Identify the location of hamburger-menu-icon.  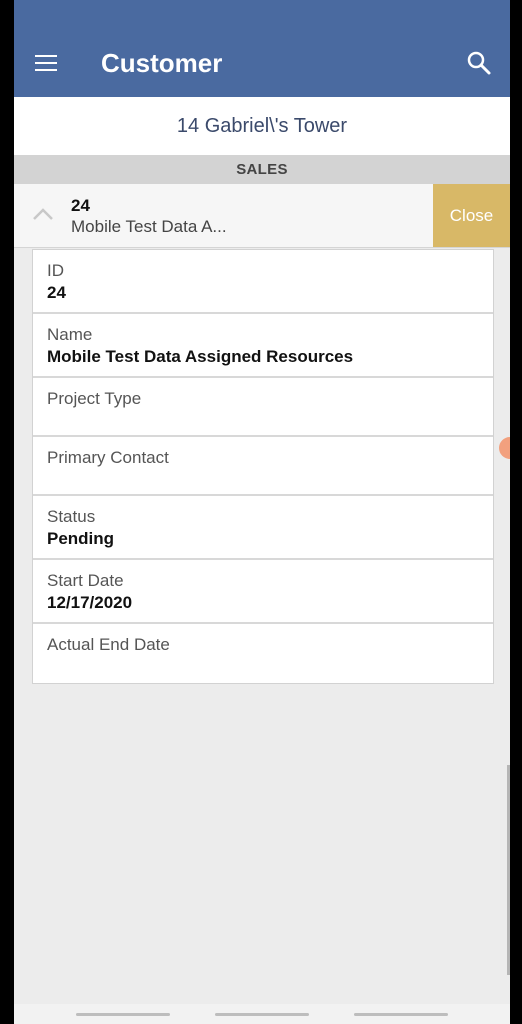
(47, 63).